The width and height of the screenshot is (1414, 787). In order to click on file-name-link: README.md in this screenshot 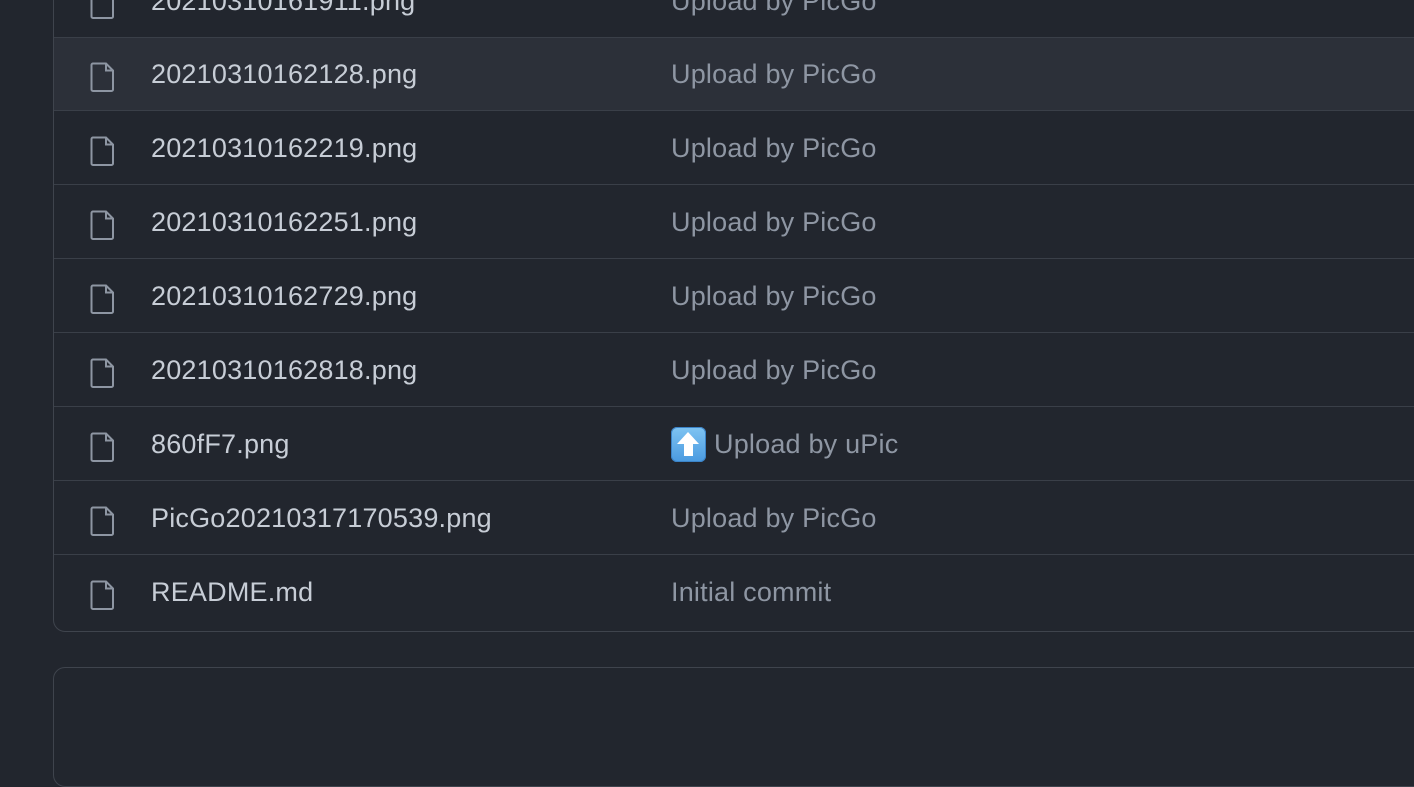, I will do `click(232, 592)`.